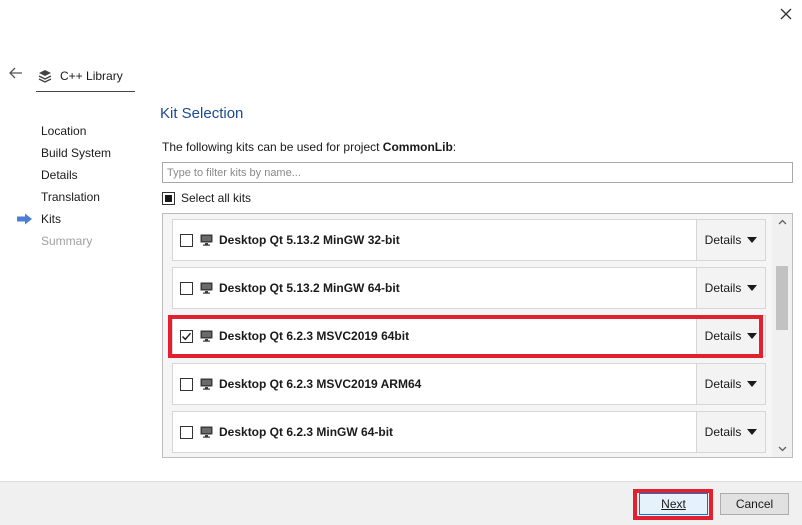  What do you see at coordinates (454, 147) in the screenshot?
I see `intro-suffix: :` at bounding box center [454, 147].